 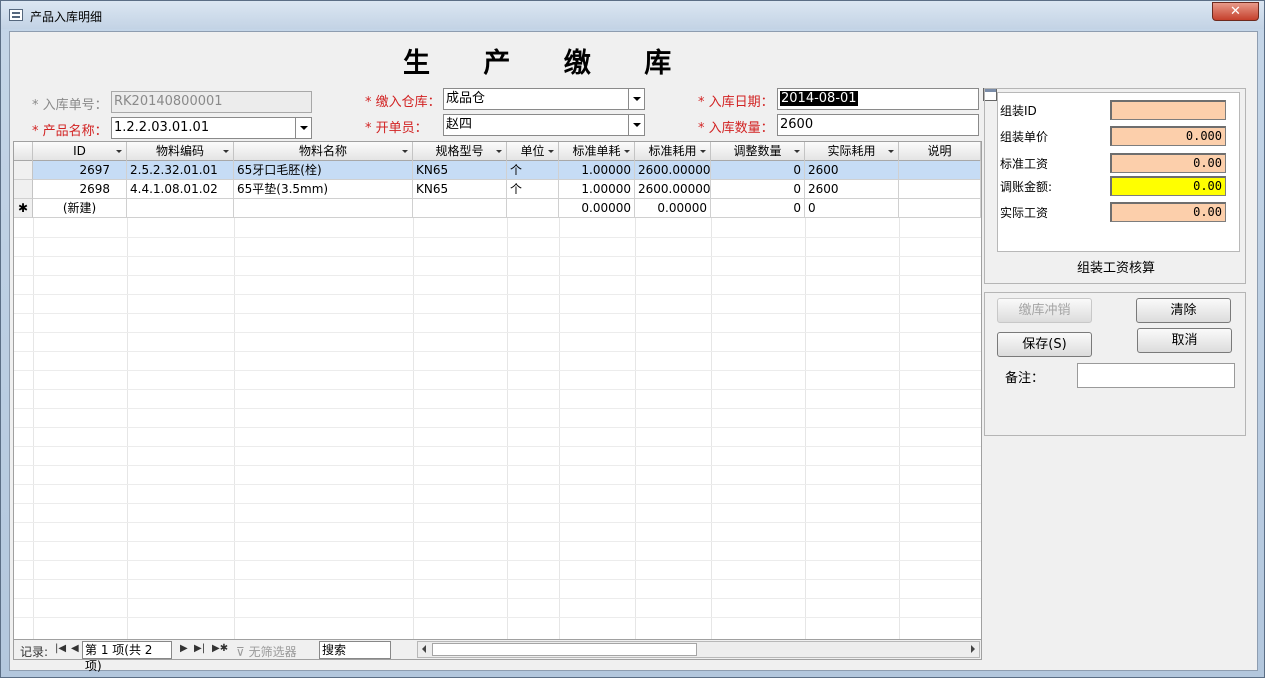 I want to click on record-label: 记录:, so click(x=34, y=652).